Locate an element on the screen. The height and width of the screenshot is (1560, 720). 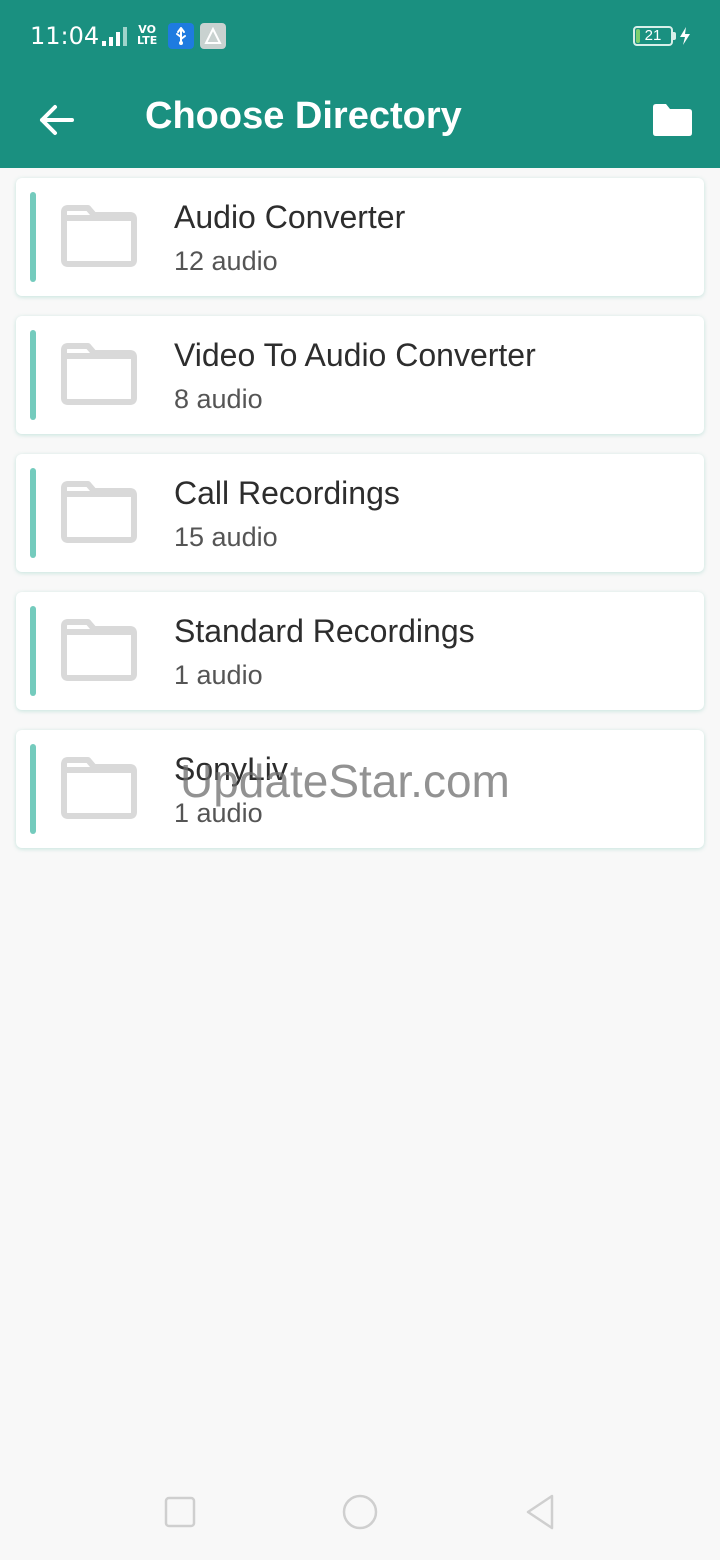
charging-icon is located at coordinates (685, 36).